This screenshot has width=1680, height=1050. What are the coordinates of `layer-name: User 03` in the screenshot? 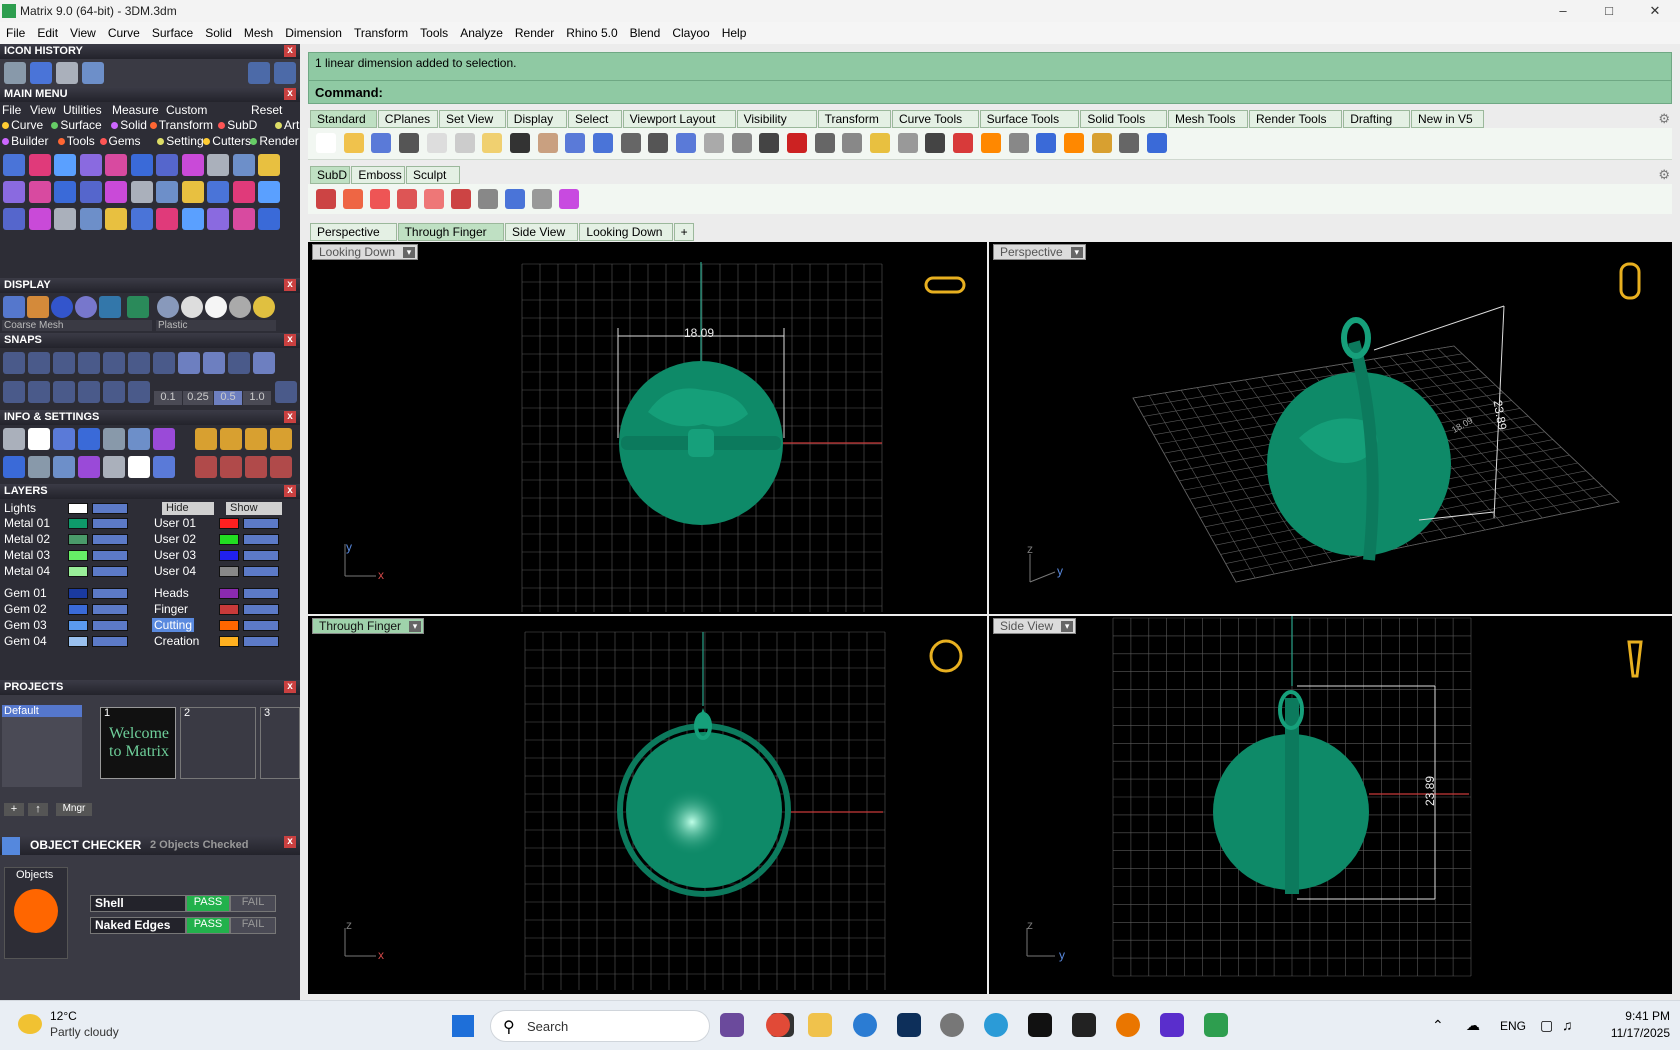 It's located at (175, 555).